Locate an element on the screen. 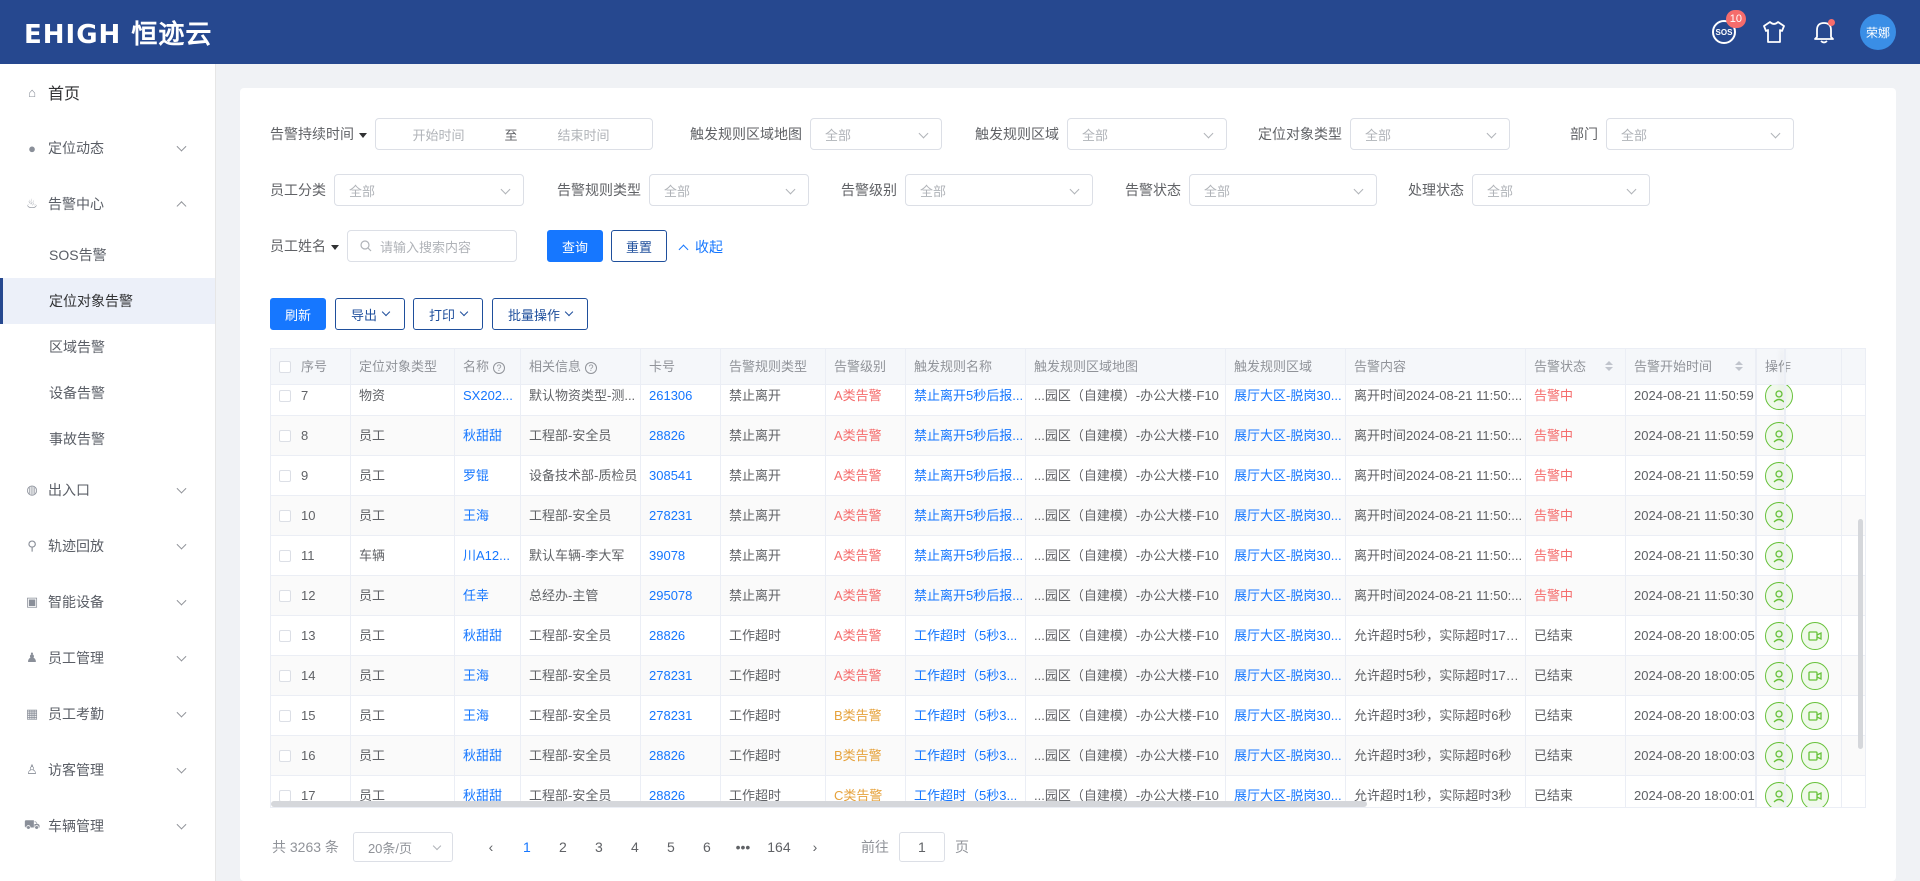 This screenshot has width=1920, height=881. app-logo: EHIGH 恒迹云 is located at coordinates (118, 32).